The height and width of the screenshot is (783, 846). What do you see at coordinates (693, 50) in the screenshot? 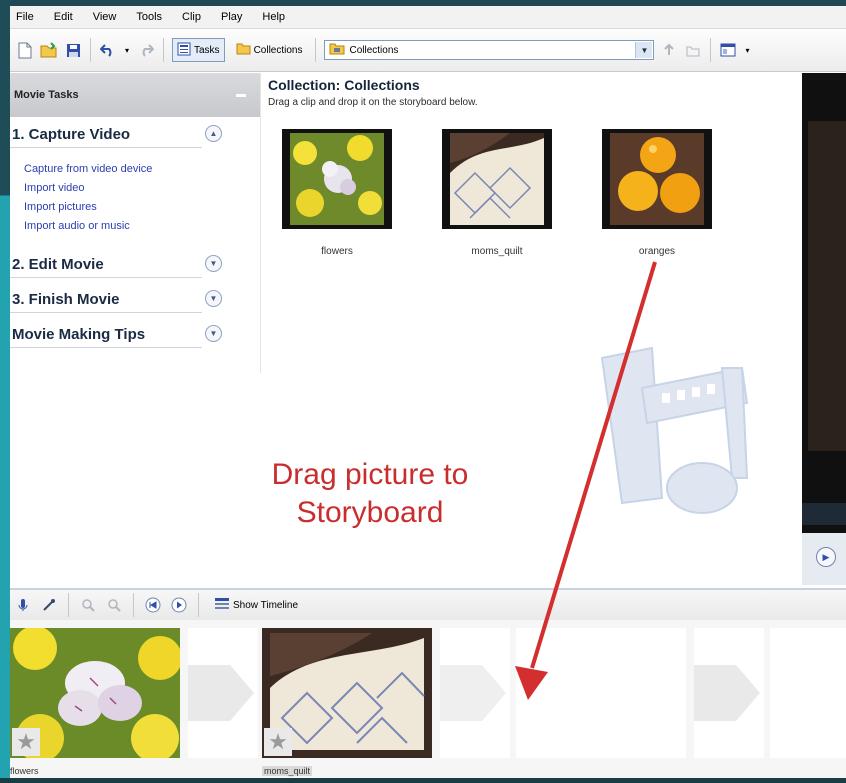
I see `new-folder-icon` at bounding box center [693, 50].